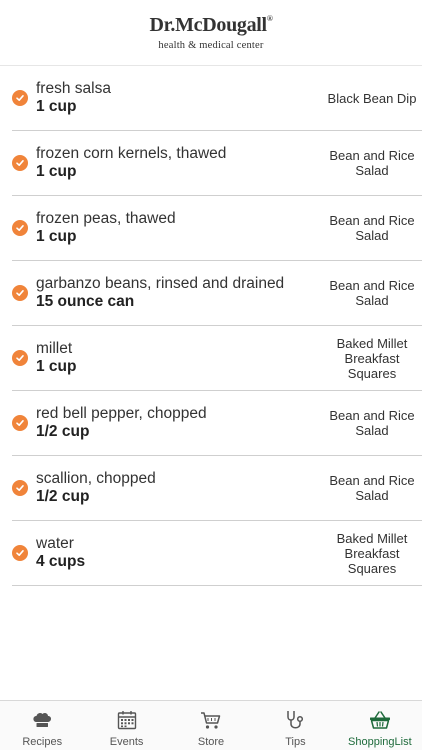 The image size is (422, 750). Describe the element at coordinates (54, 348) in the screenshot. I see `ingredient-name: millet` at that location.